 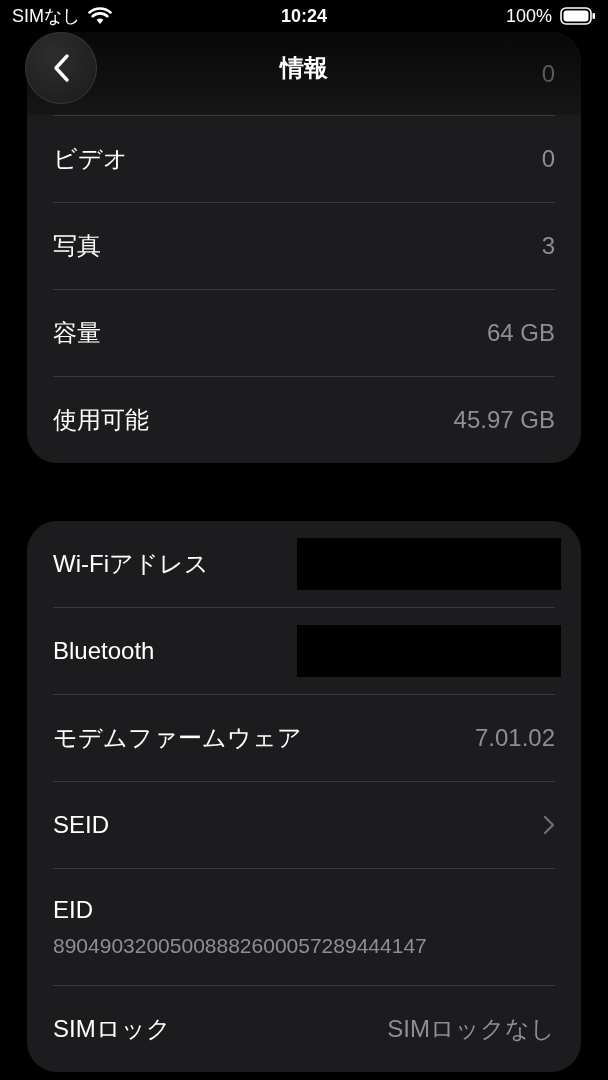 What do you see at coordinates (90, 159) in the screenshot?
I see `row-label: ビデオ` at bounding box center [90, 159].